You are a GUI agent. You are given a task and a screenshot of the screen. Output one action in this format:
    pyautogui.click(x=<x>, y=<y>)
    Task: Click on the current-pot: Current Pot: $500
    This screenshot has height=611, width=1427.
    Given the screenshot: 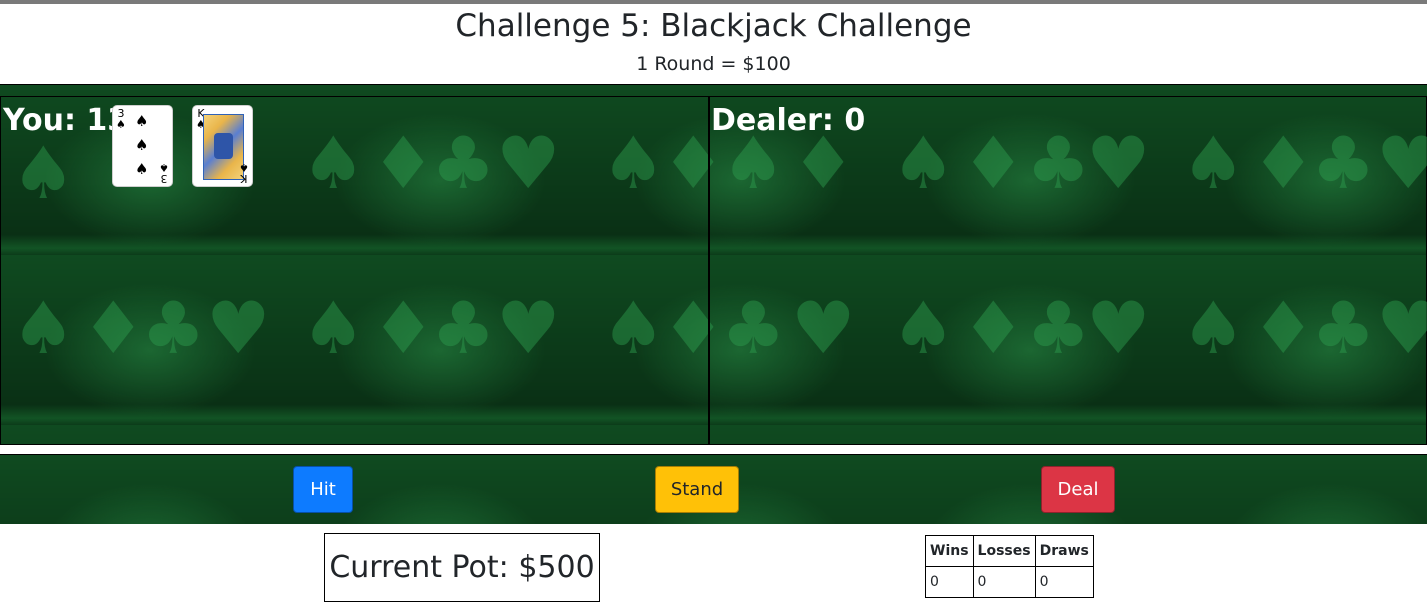 What is the action you would take?
    pyautogui.click(x=462, y=567)
    